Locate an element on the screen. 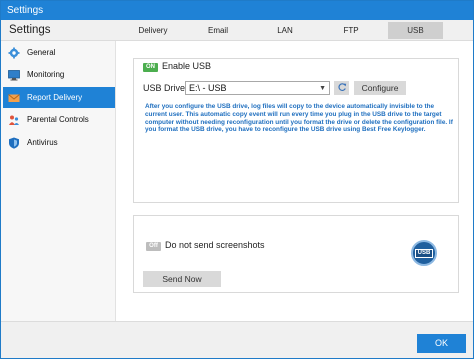  window-title: Settings is located at coordinates (25, 10).